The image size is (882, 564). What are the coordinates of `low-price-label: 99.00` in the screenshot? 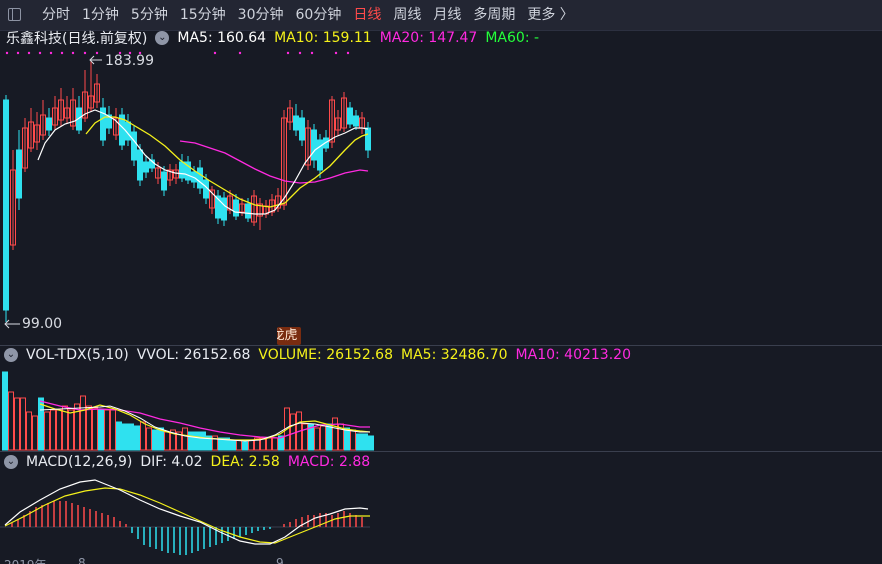 It's located at (42, 324).